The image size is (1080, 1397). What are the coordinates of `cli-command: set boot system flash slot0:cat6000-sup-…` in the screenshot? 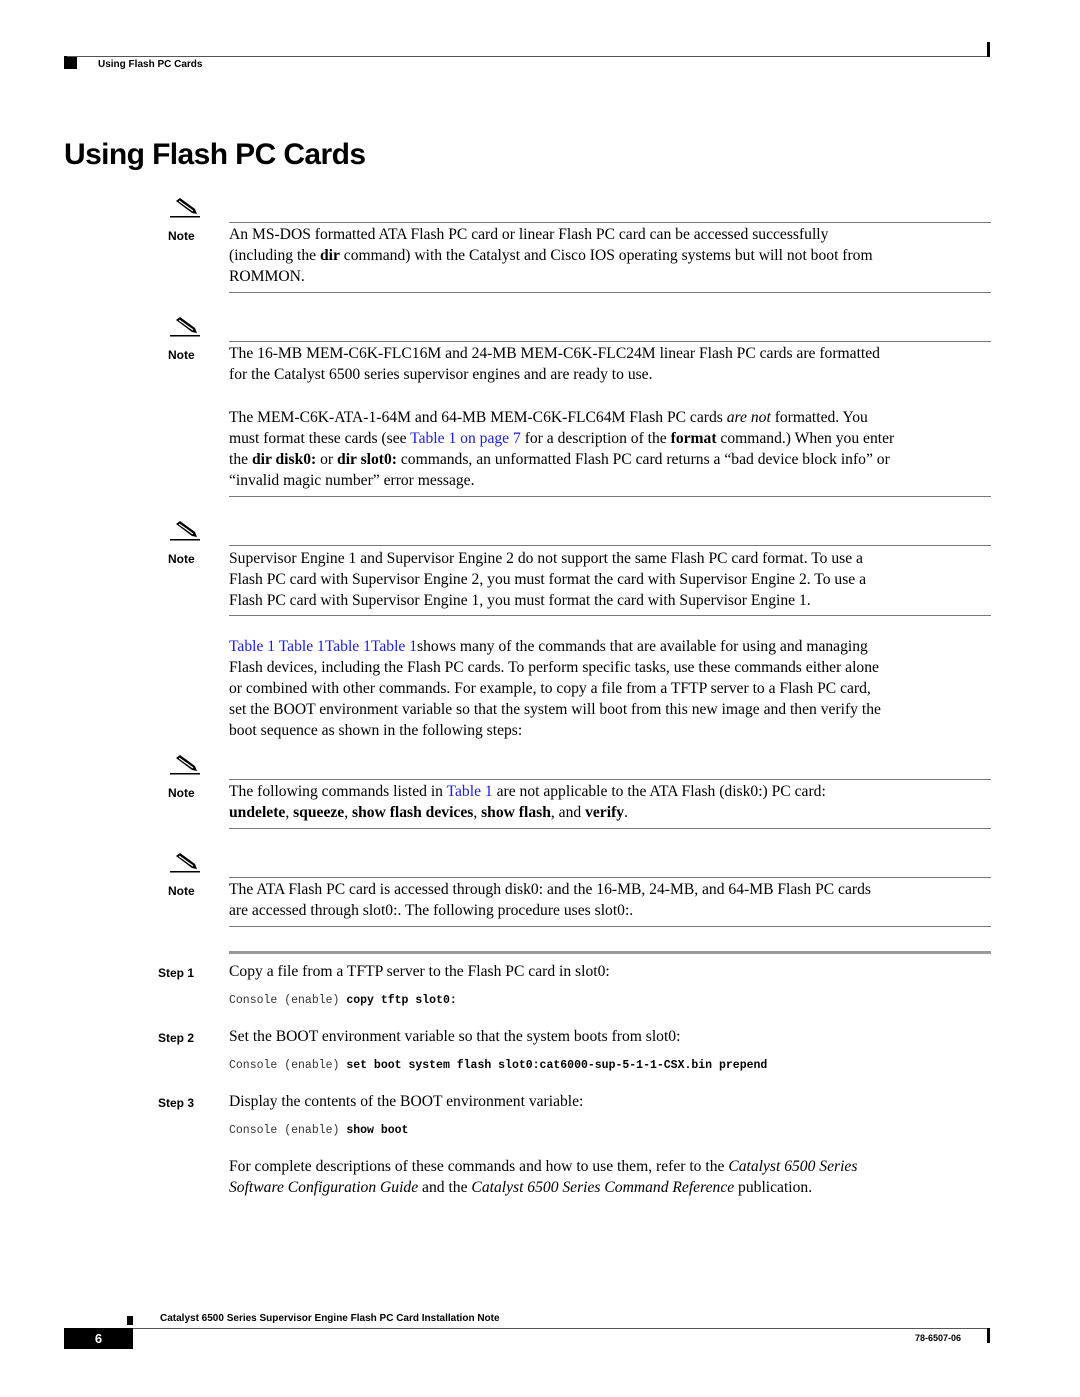 It's located at (557, 1065).